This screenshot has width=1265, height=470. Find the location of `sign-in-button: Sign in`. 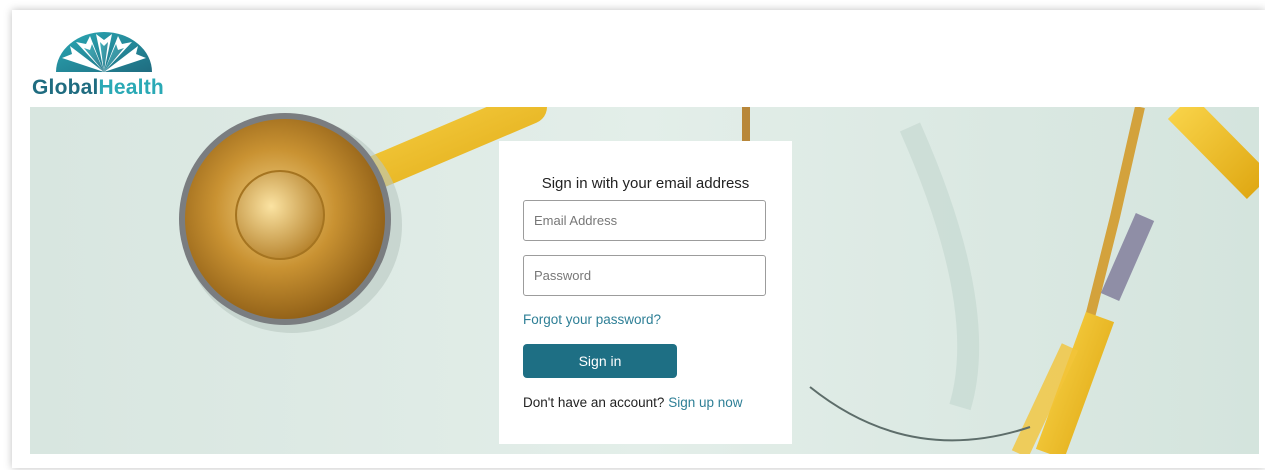

sign-in-button: Sign in is located at coordinates (600, 361).